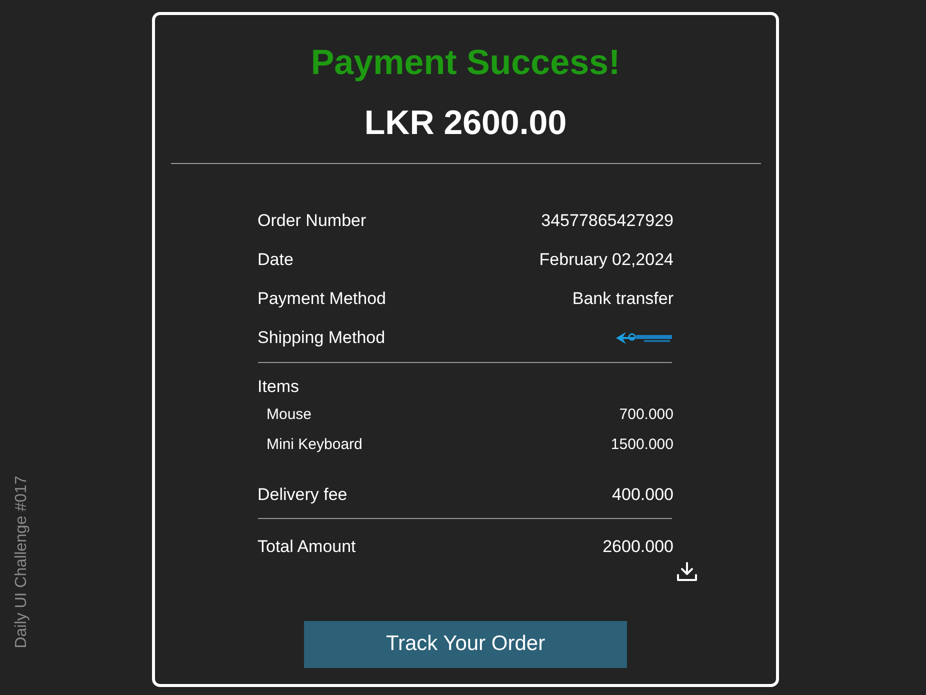 The image size is (926, 695). Describe the element at coordinates (465, 63) in the screenshot. I see `success-title: Payment Success!` at that location.